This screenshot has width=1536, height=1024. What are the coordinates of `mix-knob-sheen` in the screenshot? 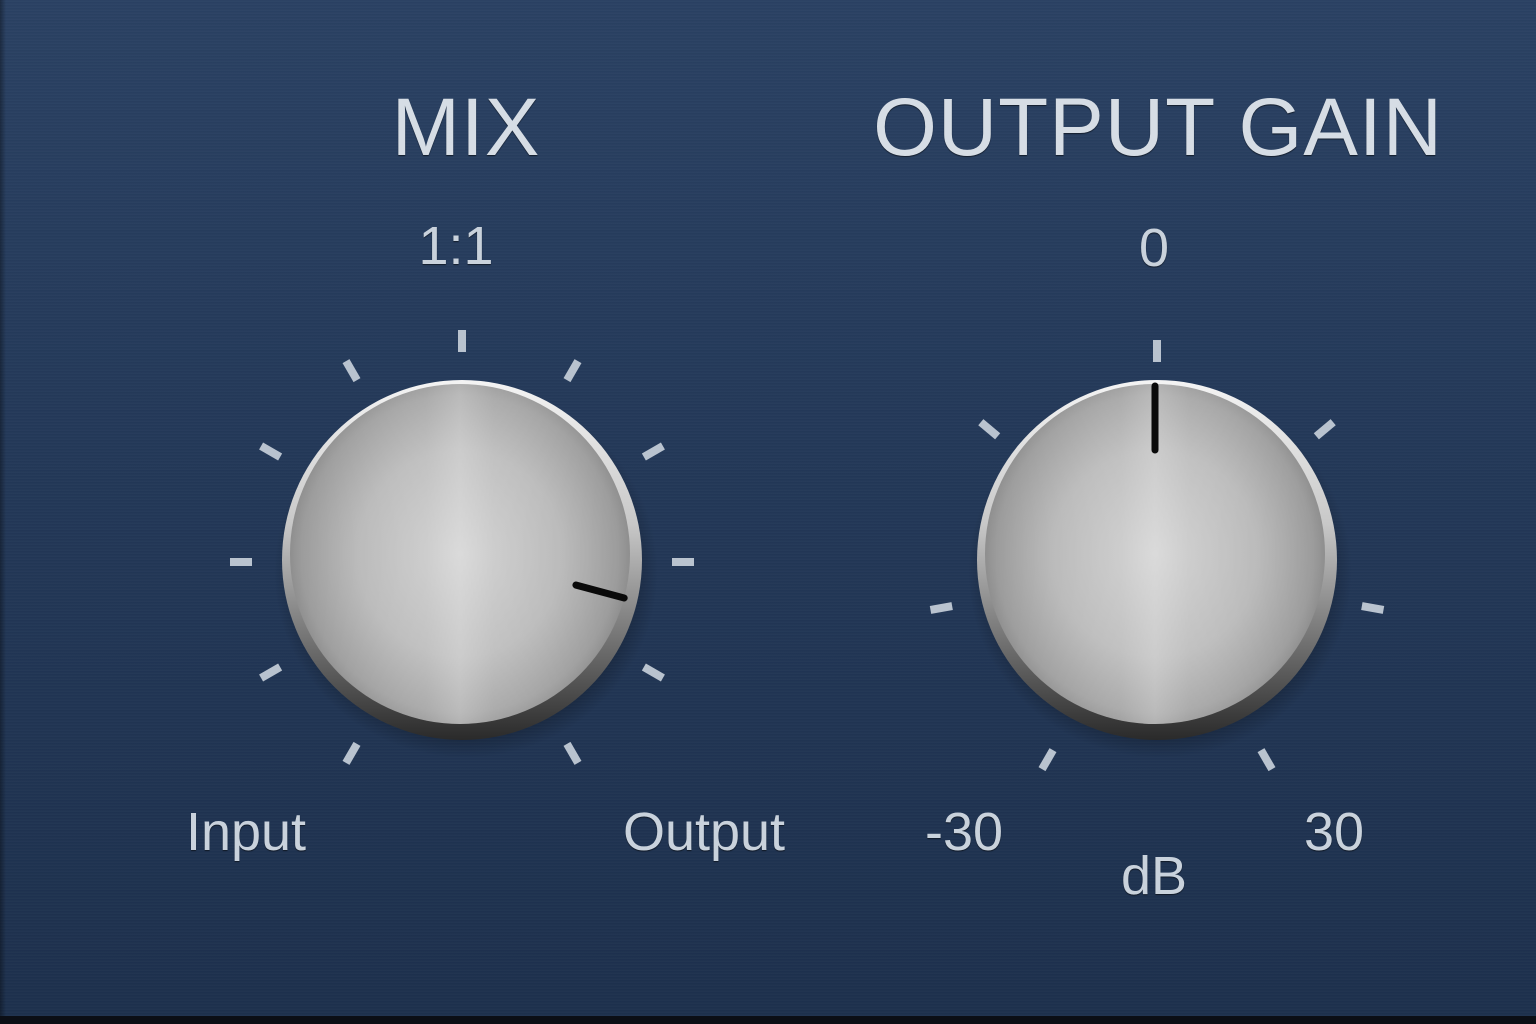 It's located at (460, 554).